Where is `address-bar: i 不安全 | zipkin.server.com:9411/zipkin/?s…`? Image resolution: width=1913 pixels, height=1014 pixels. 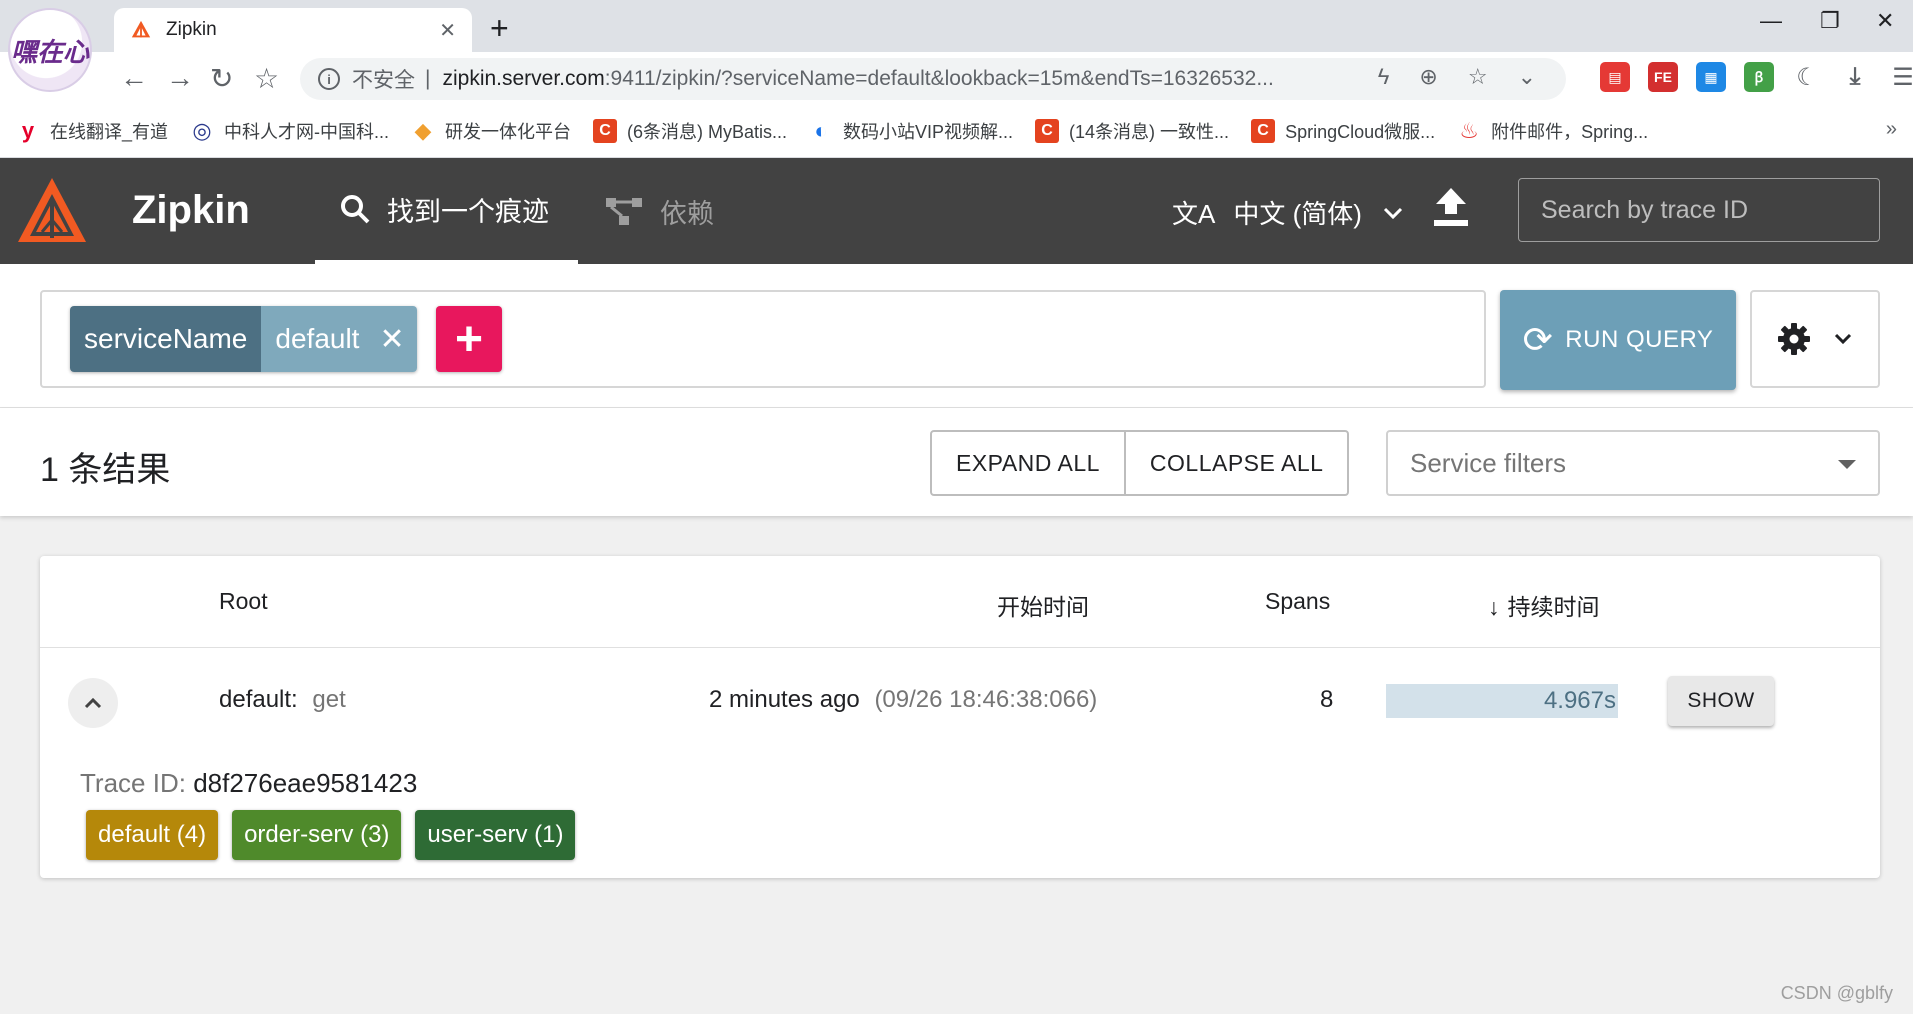
address-bar: i 不安全 | zipkin.server.com:9411/zipkin/?s… is located at coordinates (933, 79).